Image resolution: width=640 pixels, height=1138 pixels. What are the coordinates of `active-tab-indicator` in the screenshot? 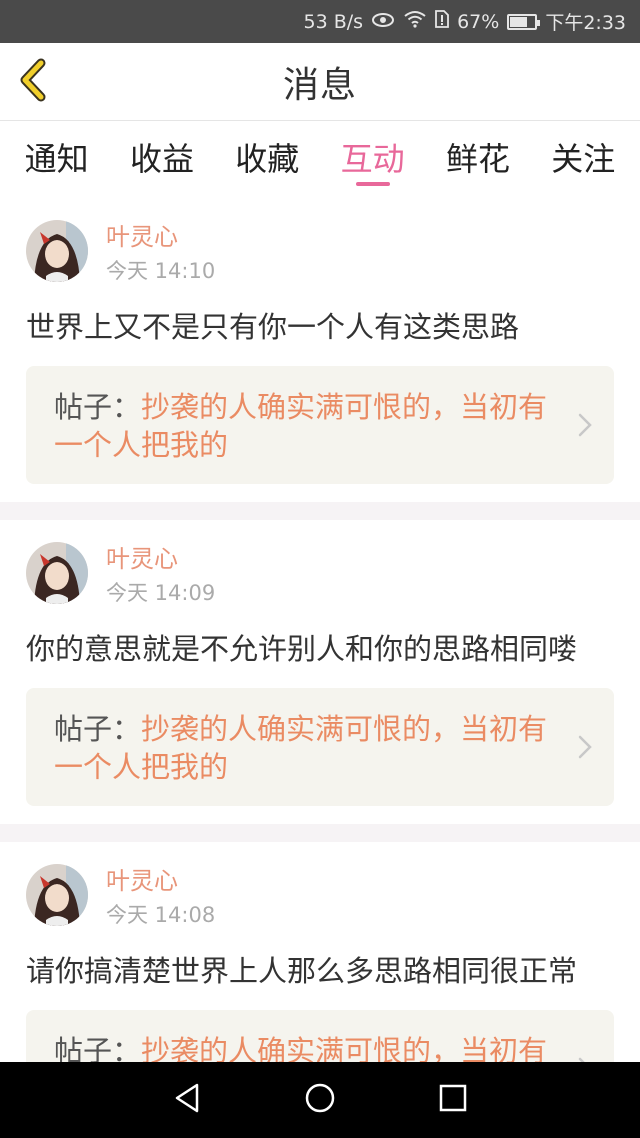 It's located at (372, 184).